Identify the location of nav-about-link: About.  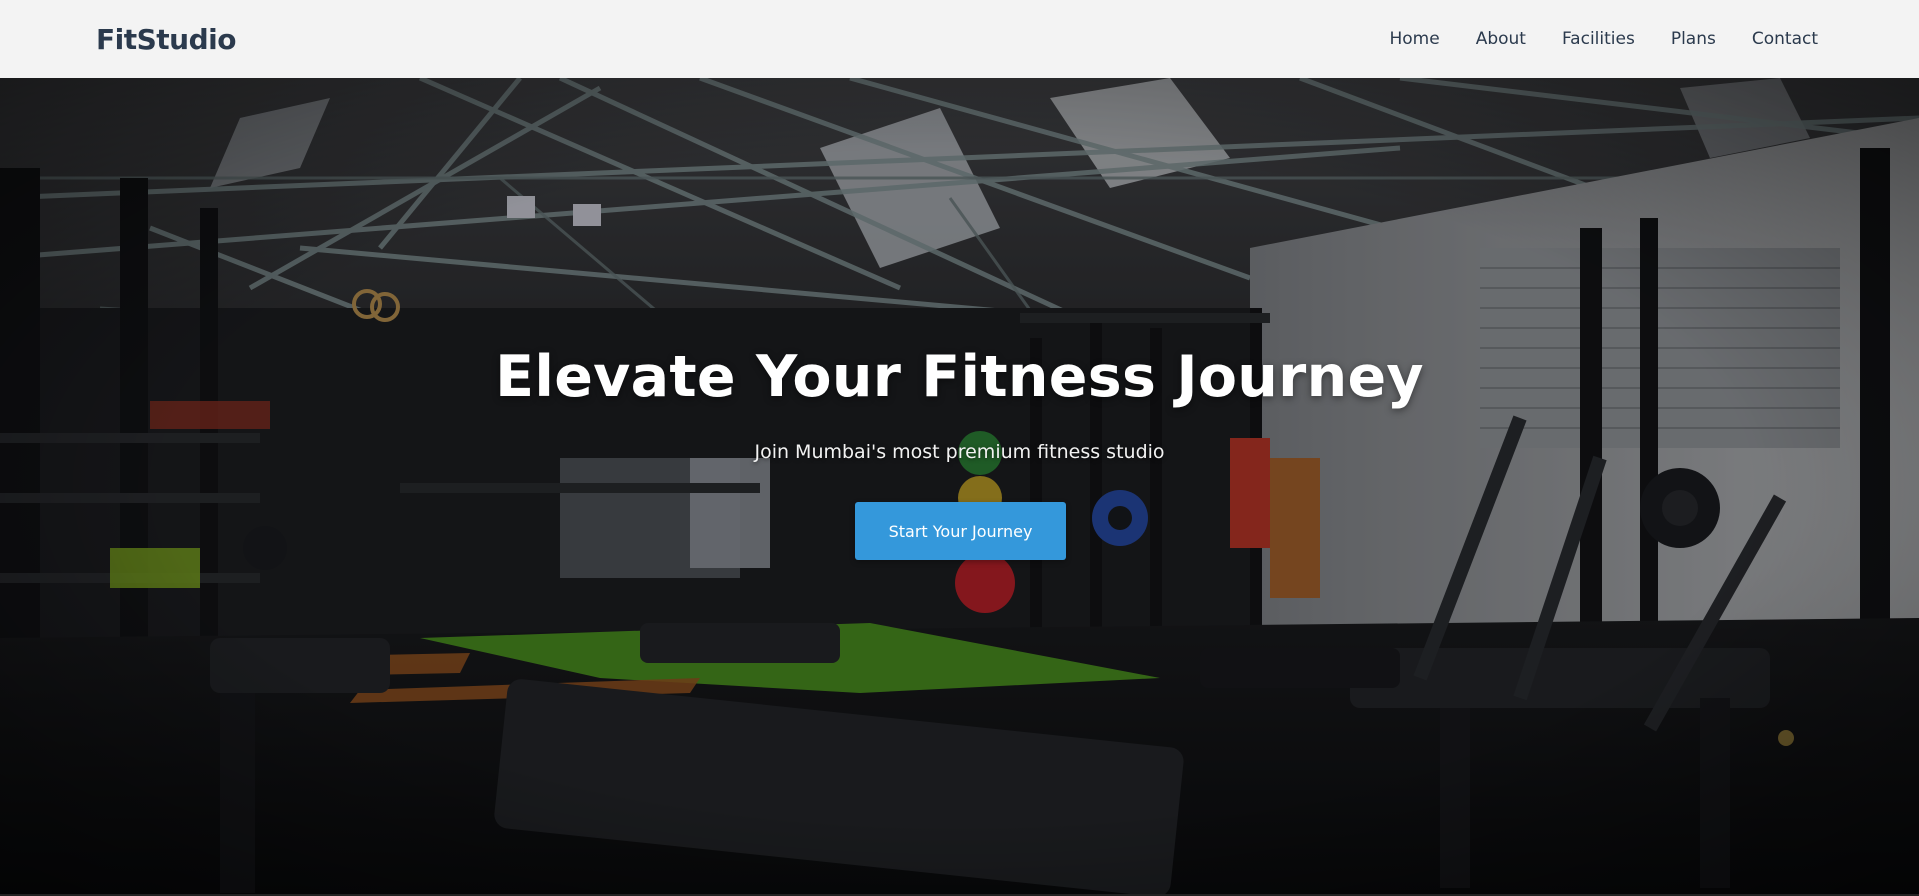
(1501, 39).